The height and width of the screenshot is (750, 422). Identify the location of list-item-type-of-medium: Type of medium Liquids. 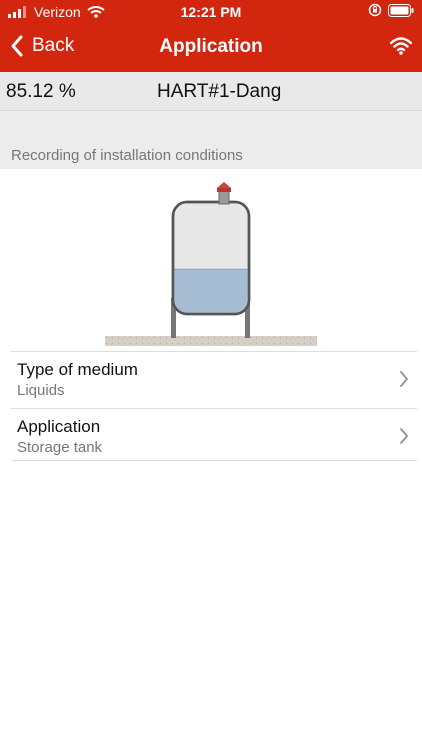
(214, 379).